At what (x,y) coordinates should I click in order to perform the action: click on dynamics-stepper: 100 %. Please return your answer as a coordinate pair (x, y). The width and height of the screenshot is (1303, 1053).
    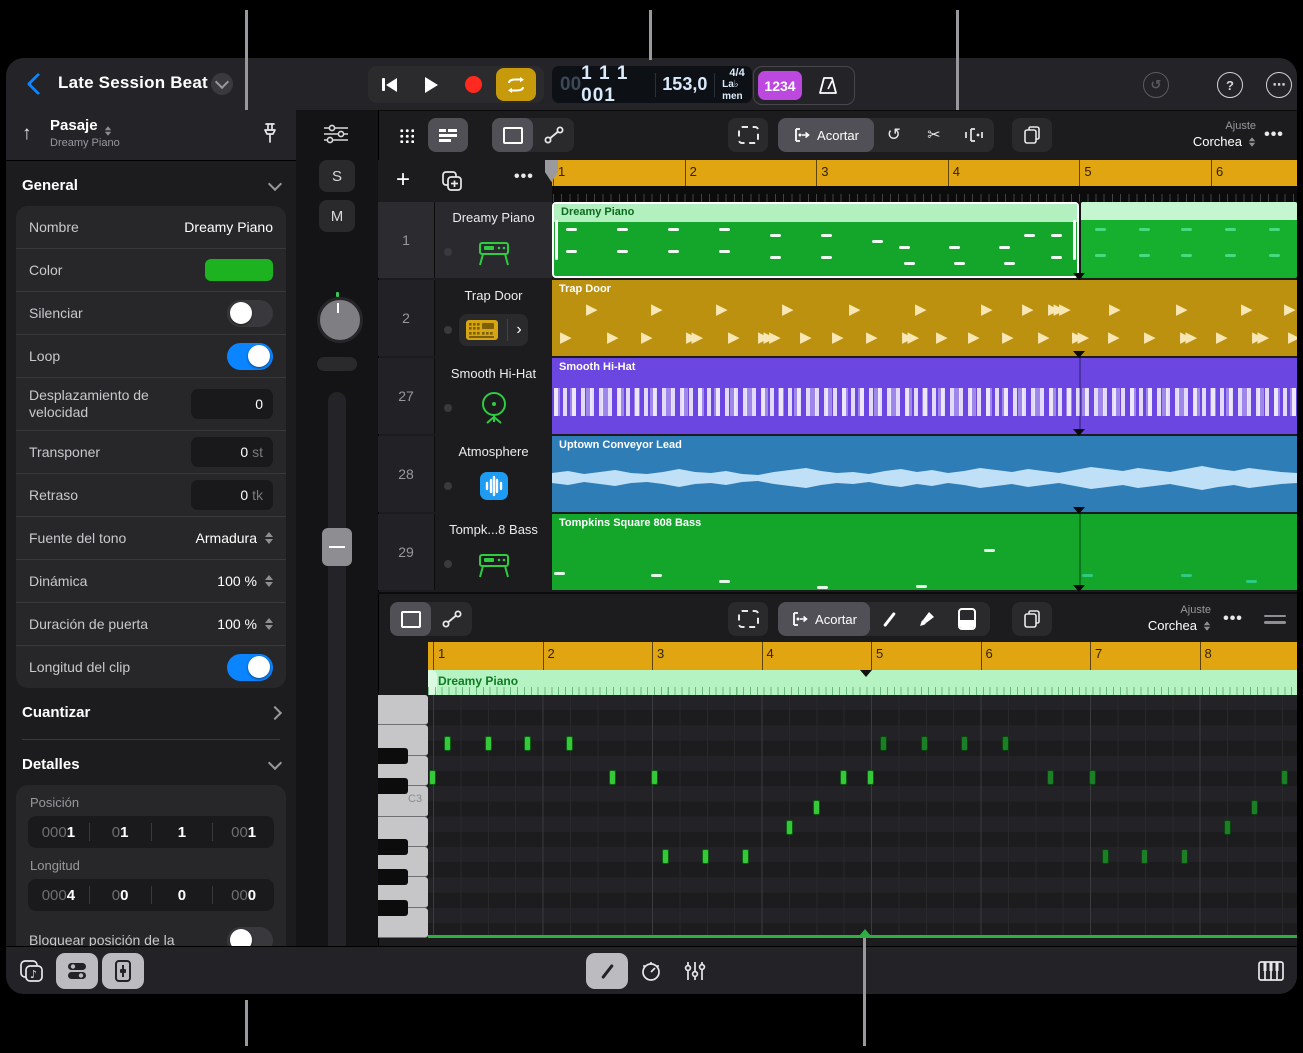
    Looking at the image, I should click on (245, 581).